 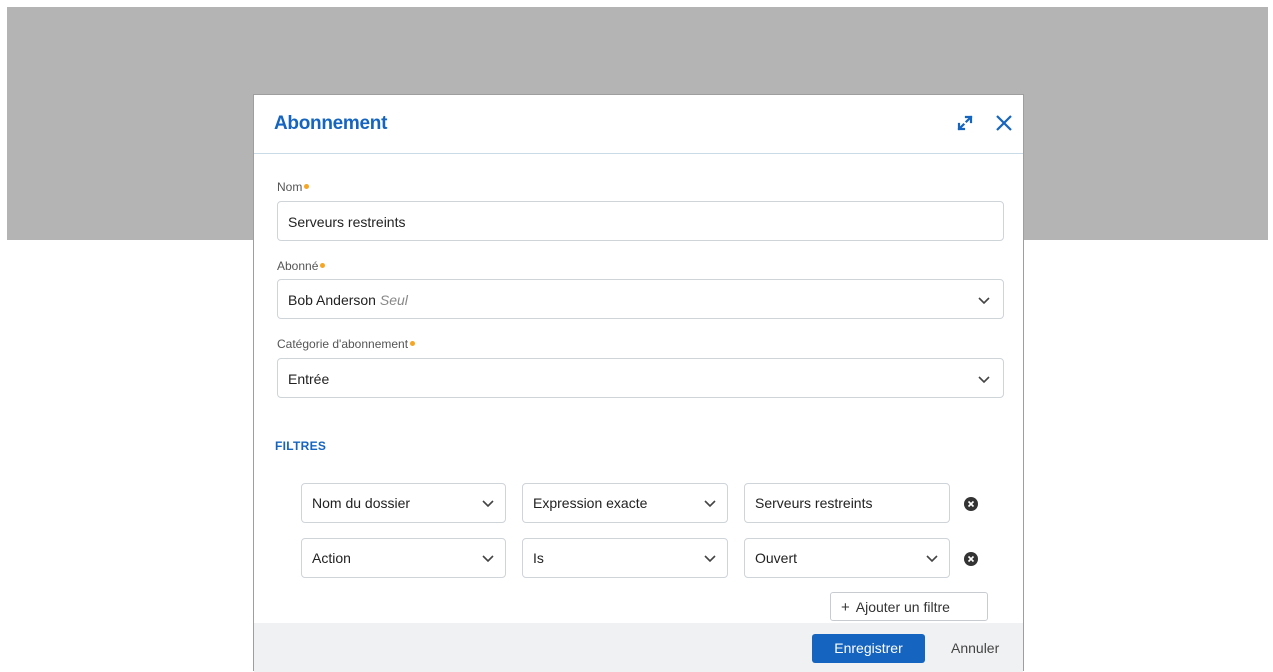 I want to click on filter-field-select: Nom du dossier, so click(x=403, y=503).